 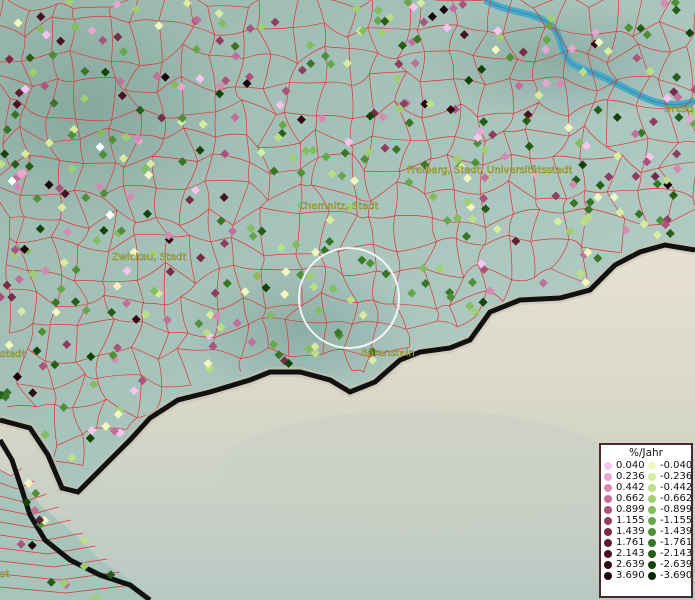 I want to click on legend-value: 1.761, so click(x=630, y=542).